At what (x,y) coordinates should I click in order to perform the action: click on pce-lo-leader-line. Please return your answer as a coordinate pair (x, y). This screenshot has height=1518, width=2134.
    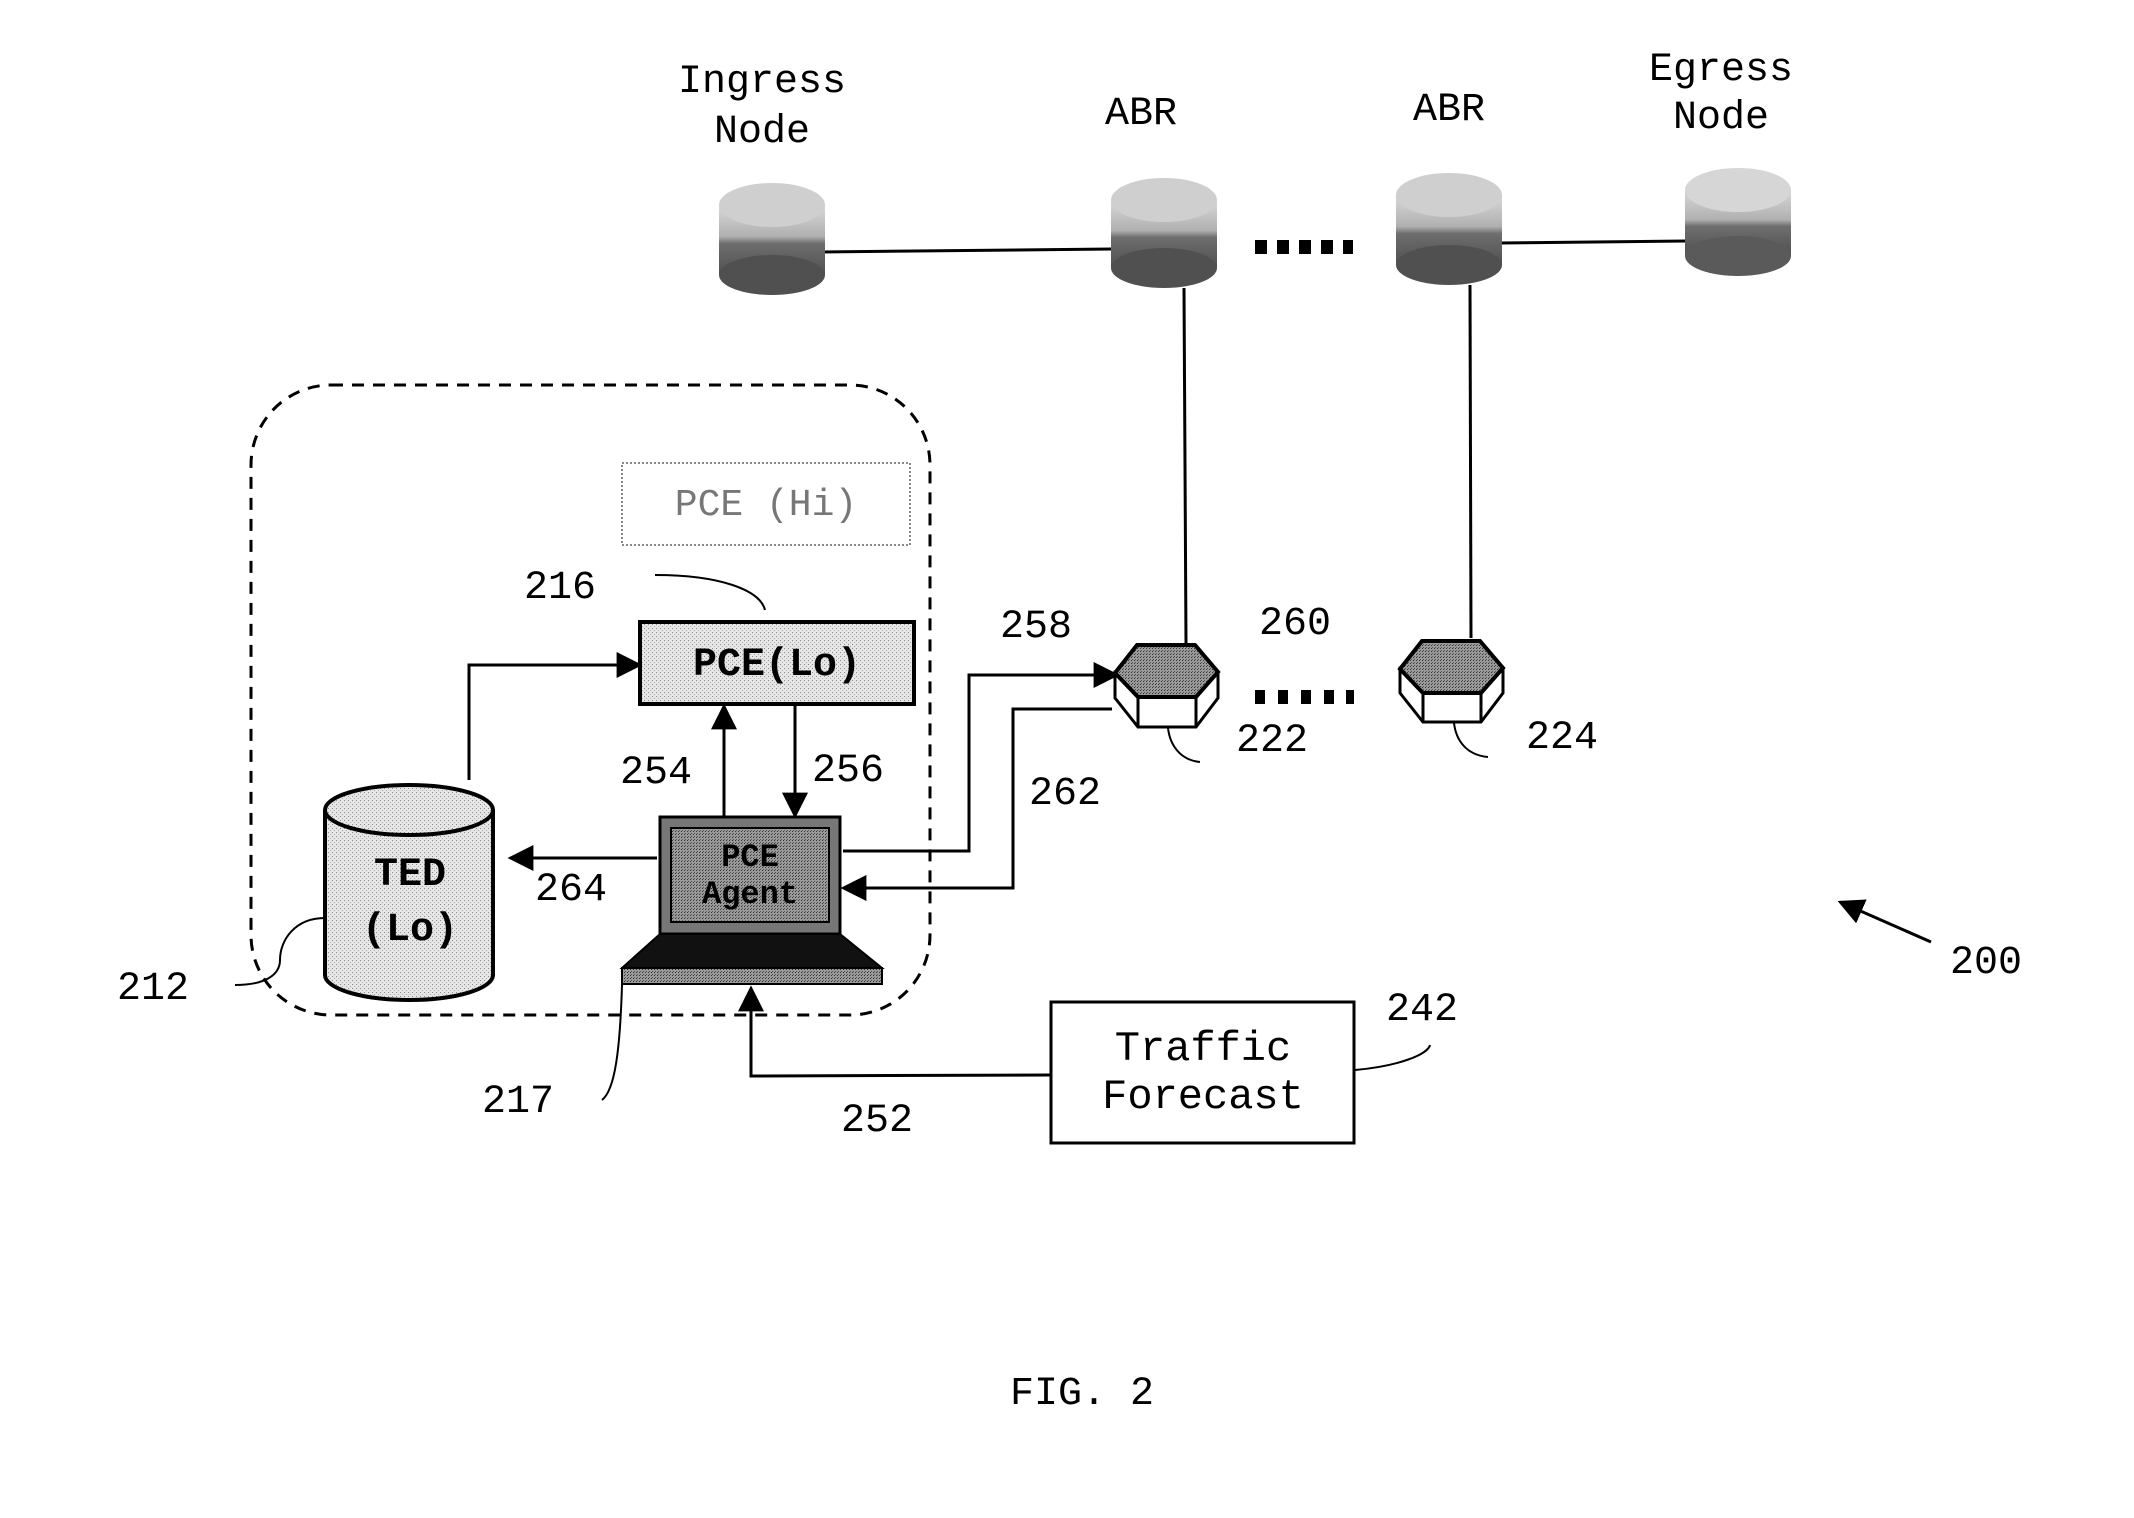
    Looking at the image, I should click on (710, 592).